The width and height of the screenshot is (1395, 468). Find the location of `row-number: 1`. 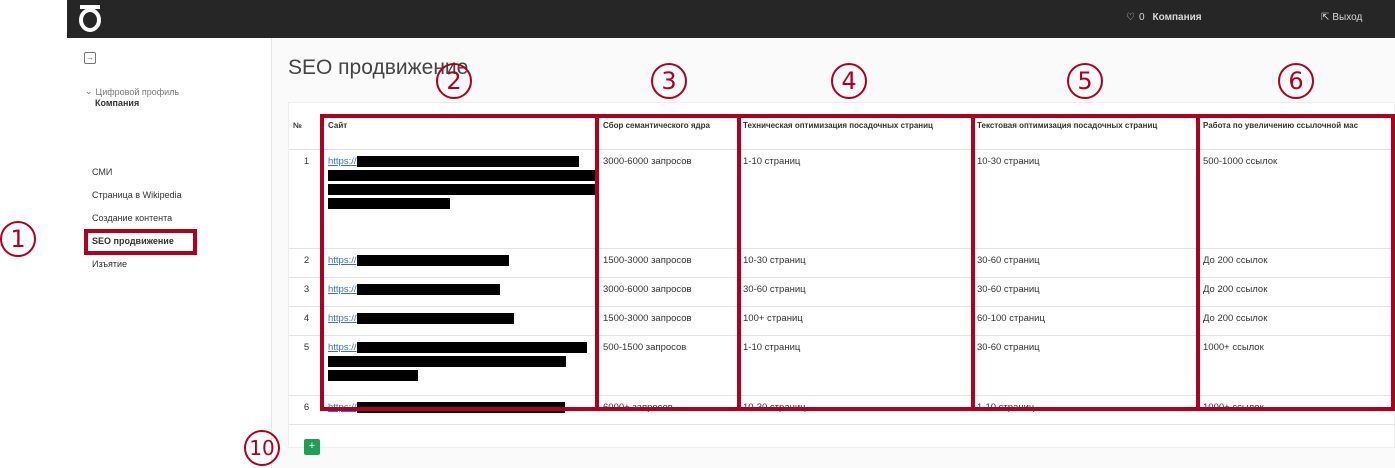

row-number: 1 is located at coordinates (306, 199).